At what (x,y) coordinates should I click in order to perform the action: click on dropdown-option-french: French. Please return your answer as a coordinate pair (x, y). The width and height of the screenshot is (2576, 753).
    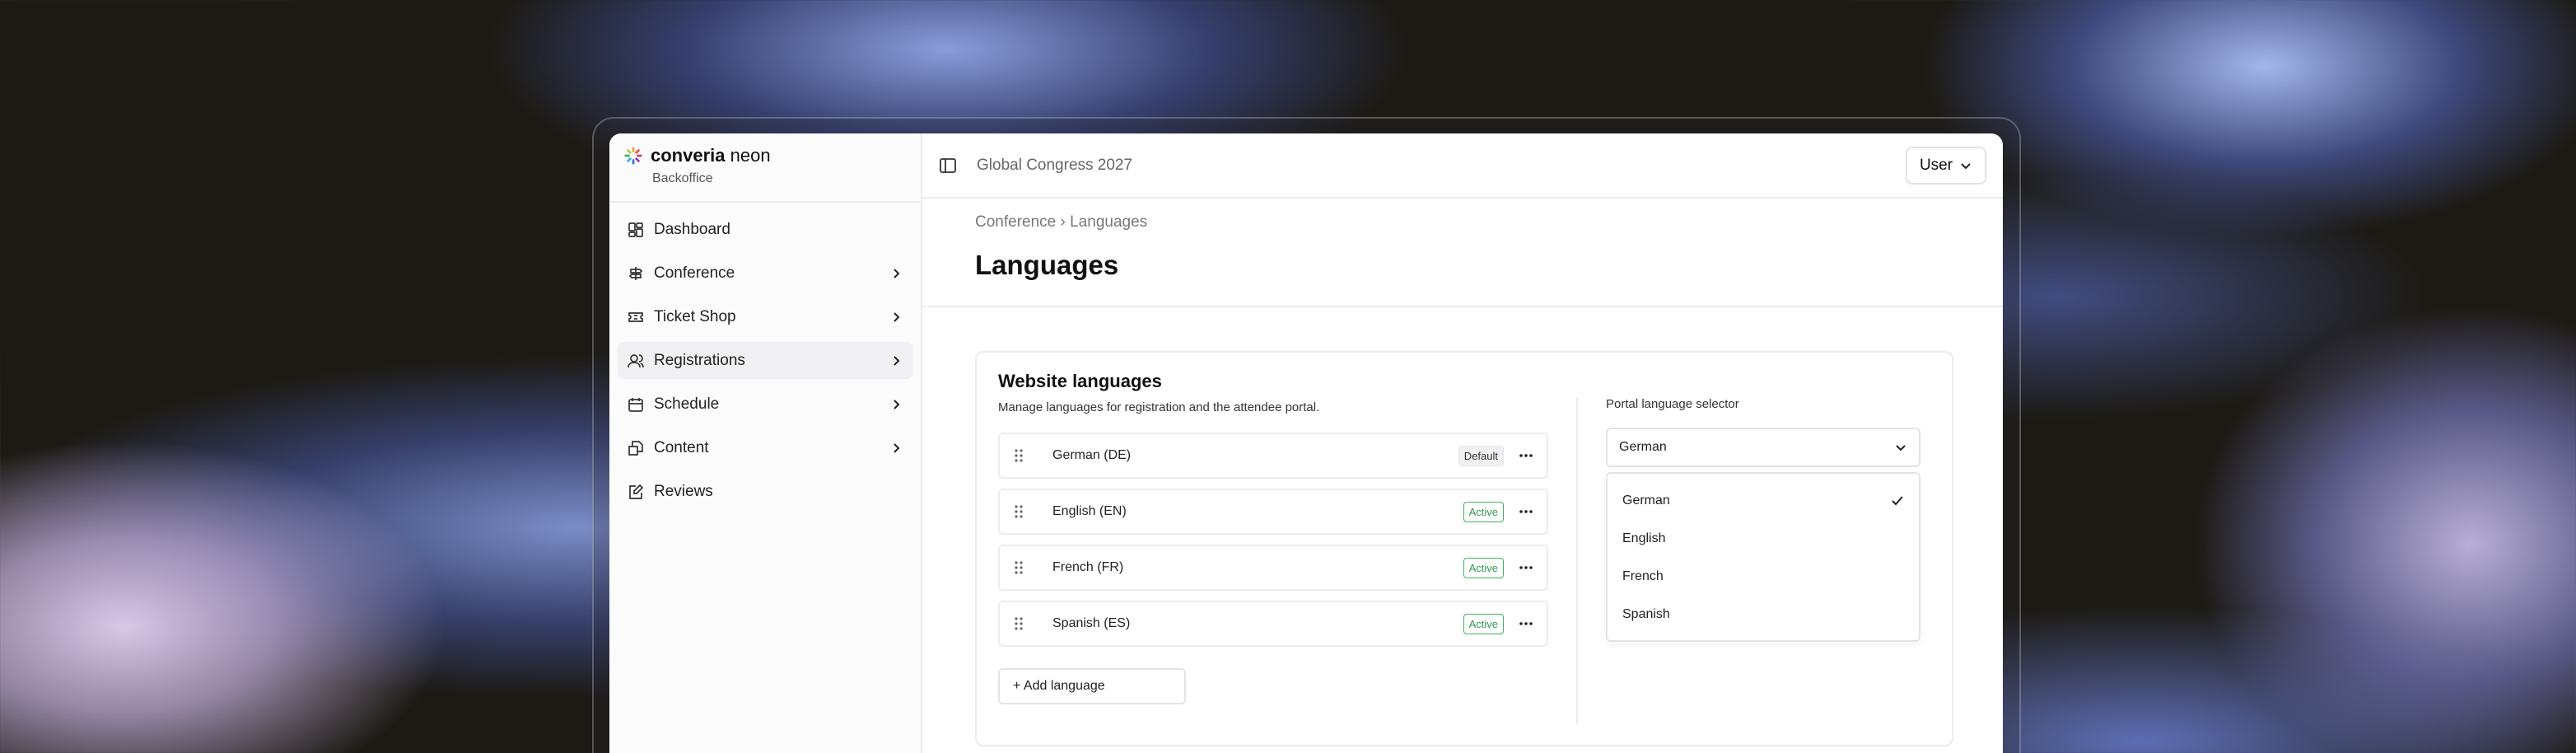
    Looking at the image, I should click on (1763, 577).